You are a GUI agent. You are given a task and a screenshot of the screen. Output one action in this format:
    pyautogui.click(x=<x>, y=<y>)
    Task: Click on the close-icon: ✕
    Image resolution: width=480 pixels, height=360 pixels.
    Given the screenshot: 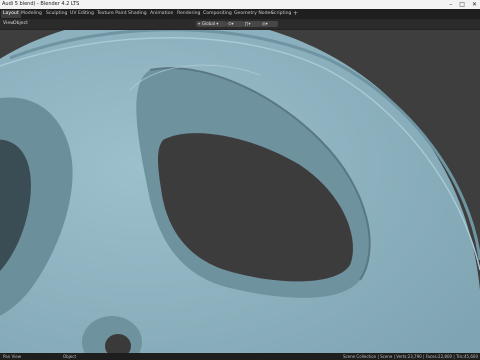 What is the action you would take?
    pyautogui.click(x=474, y=4)
    